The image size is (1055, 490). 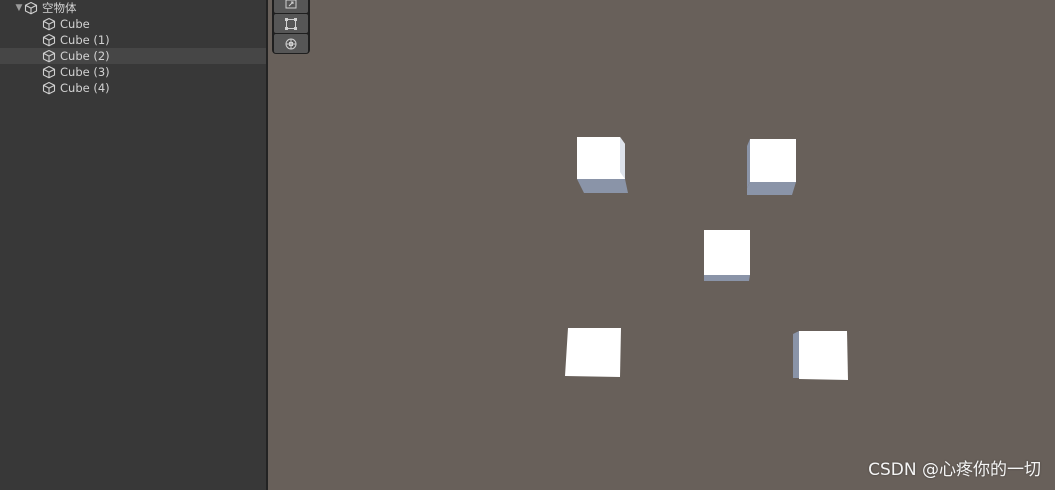 I want to click on expand-arrow-icon: ▼, so click(x=19, y=8).